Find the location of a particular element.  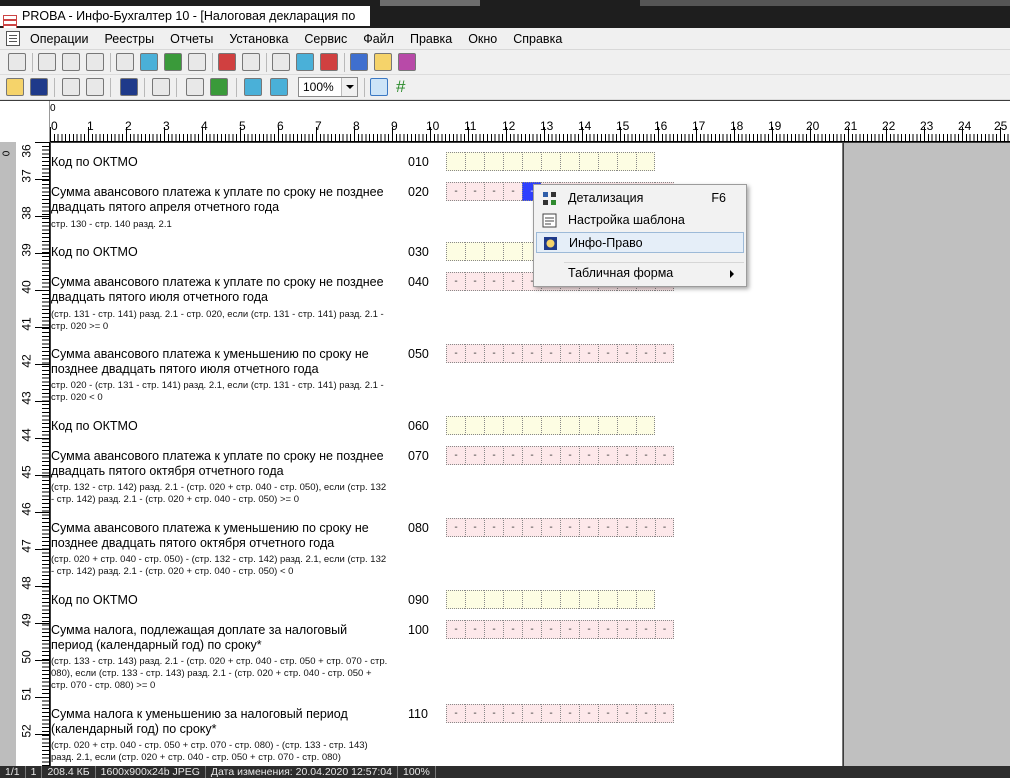

info-pravo-icon is located at coordinates (383, 62).